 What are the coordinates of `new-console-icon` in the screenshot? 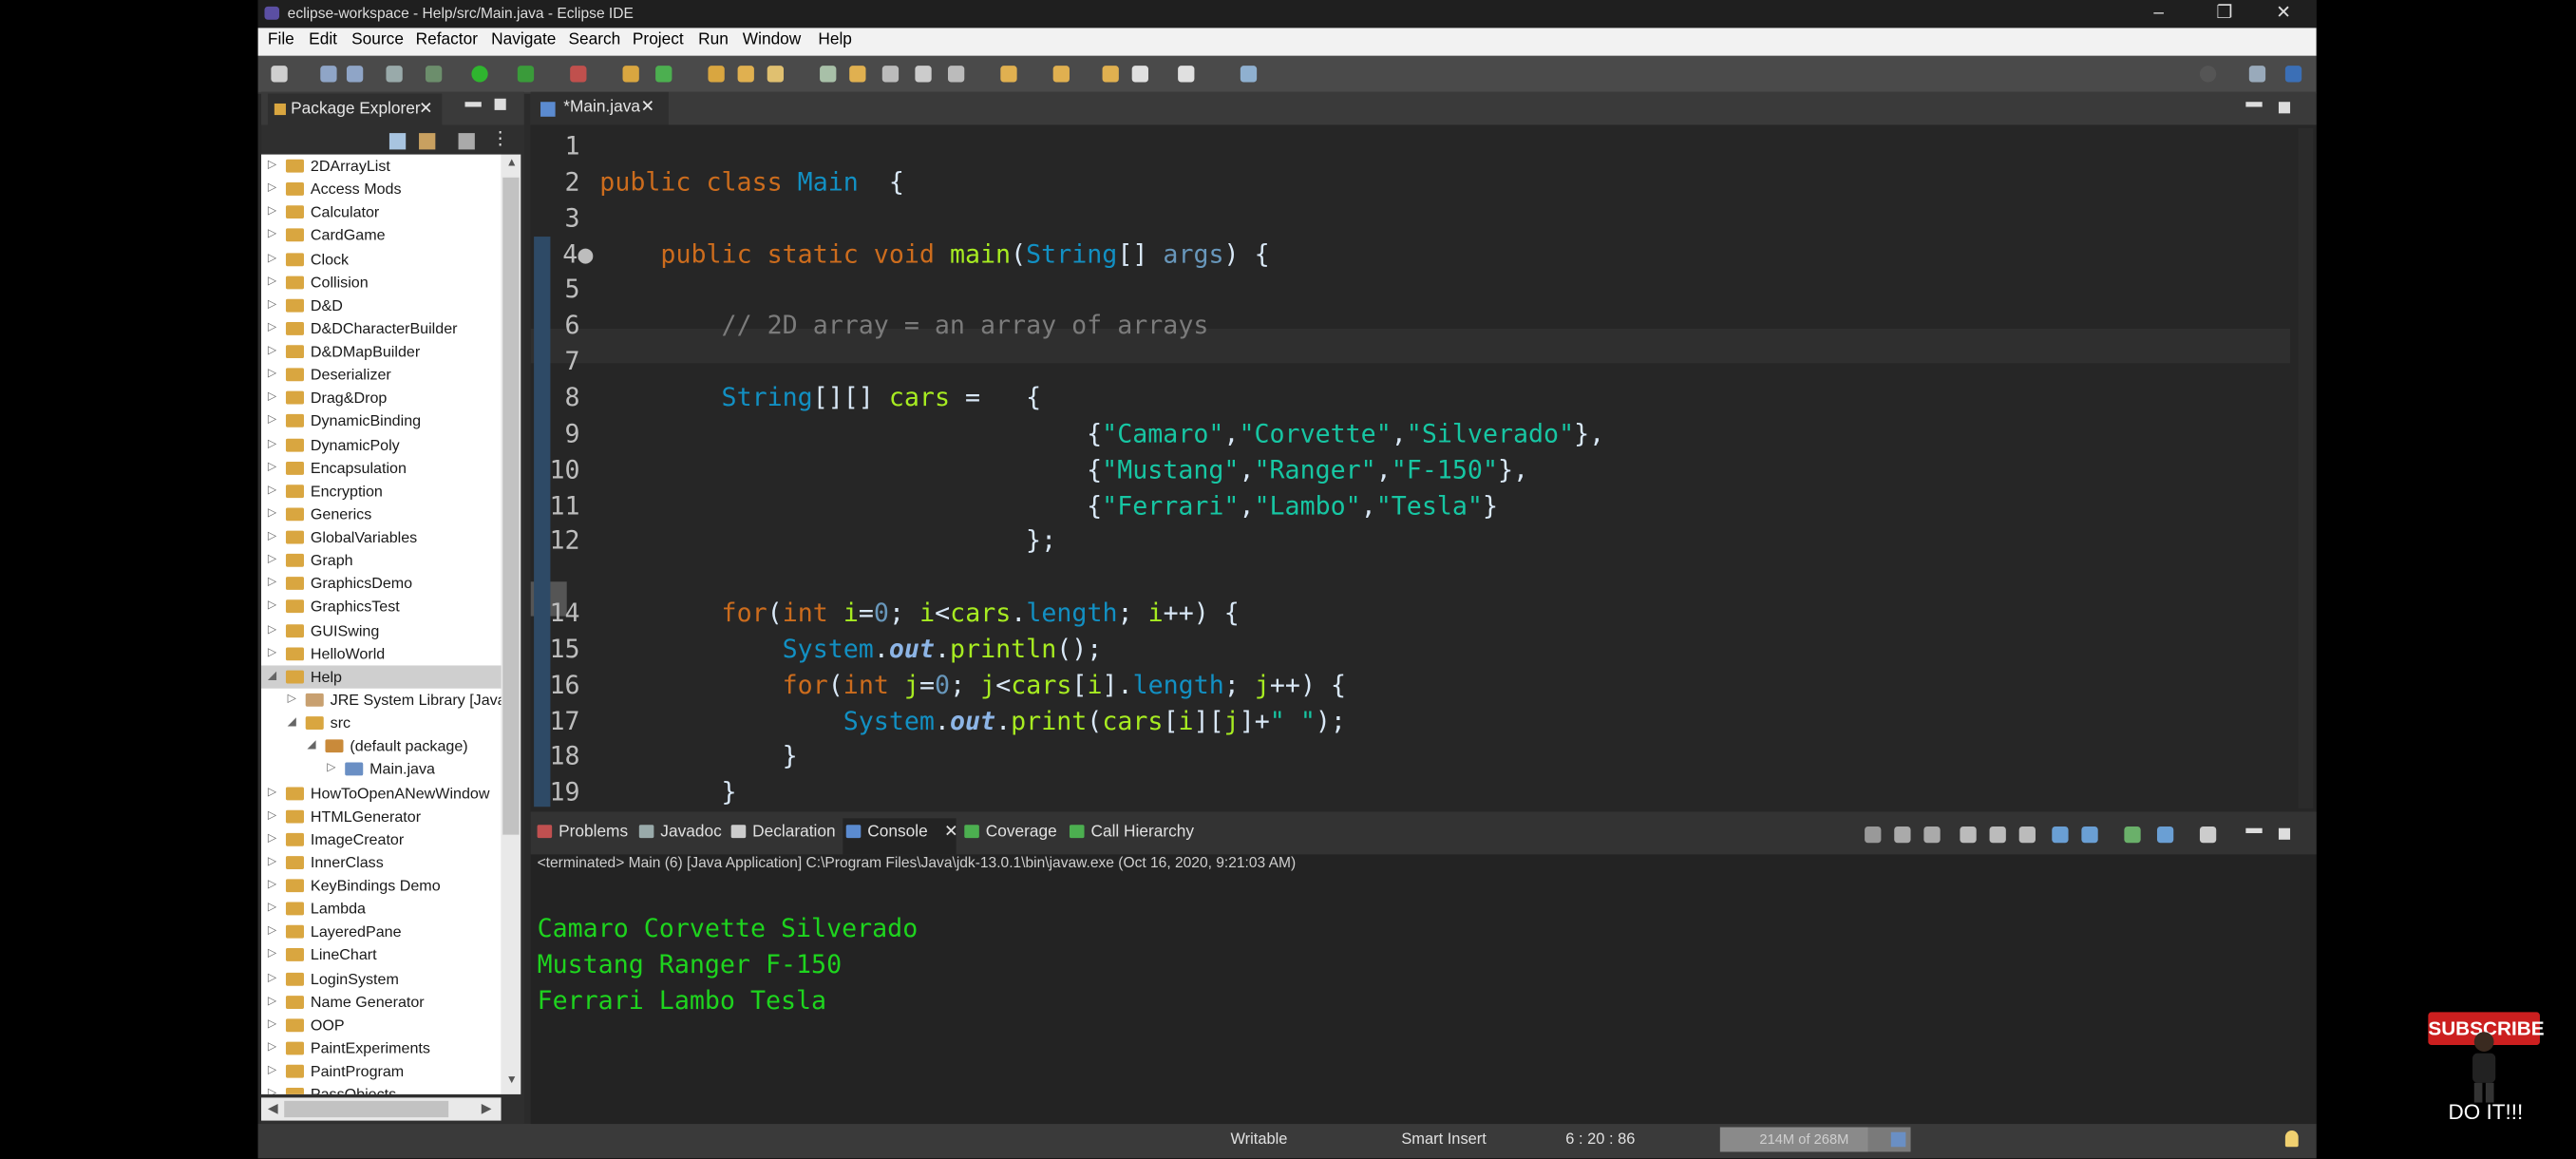 It's located at (2165, 835).